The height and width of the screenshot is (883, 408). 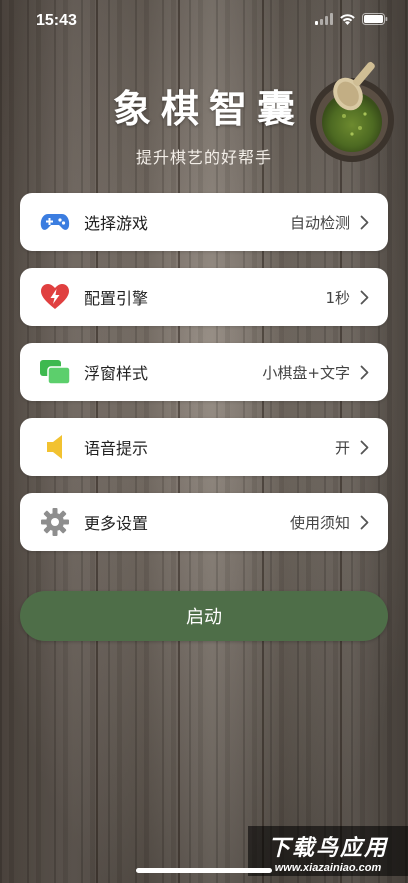 I want to click on status-icons, so click(x=351, y=19).